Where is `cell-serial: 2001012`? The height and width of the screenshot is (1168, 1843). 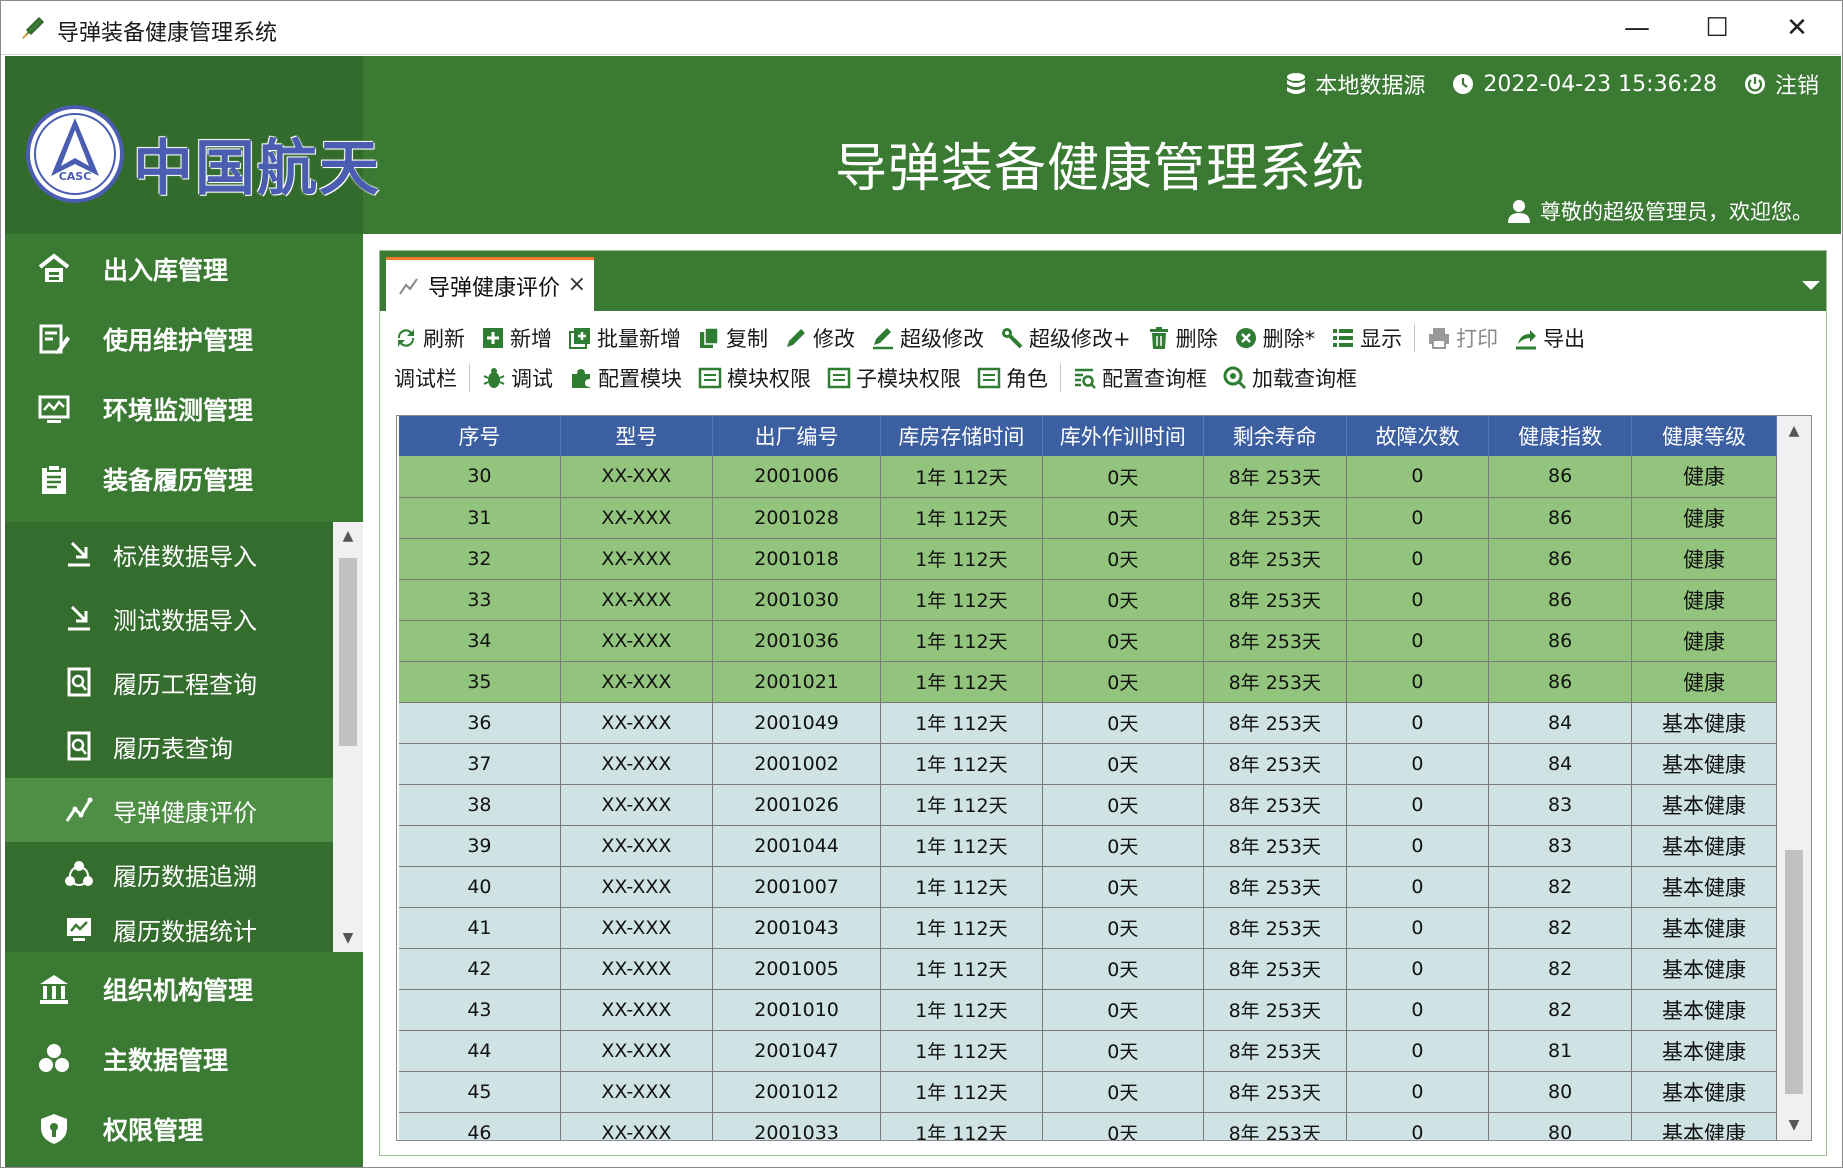
cell-serial: 2001012 is located at coordinates (797, 1092).